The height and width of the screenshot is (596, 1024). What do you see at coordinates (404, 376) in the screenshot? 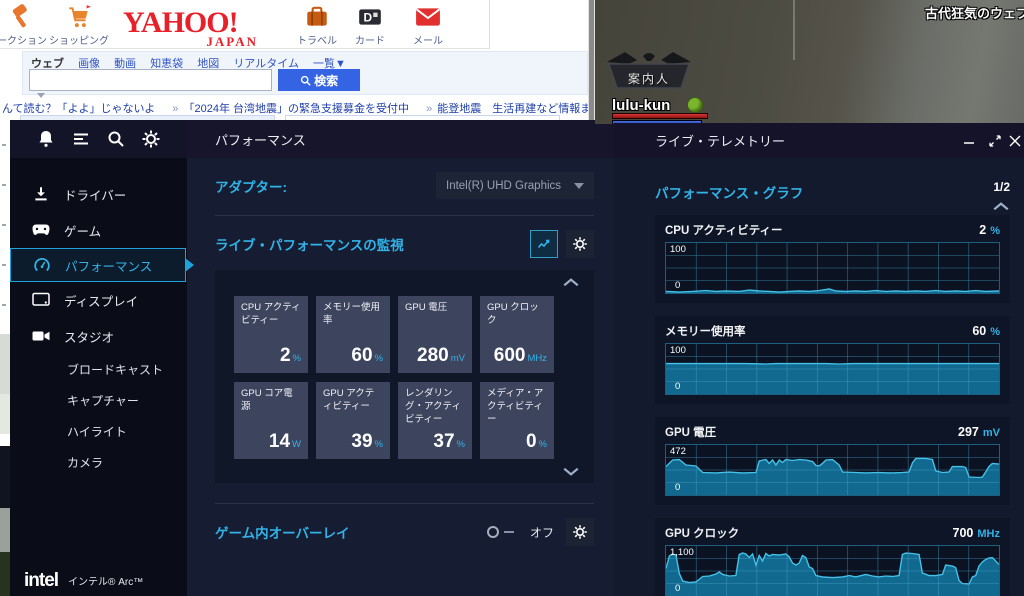
I see `metrics-container: CPU アクティビティー 2% メモリー使用率 60% GPU 電圧 280 mV` at bounding box center [404, 376].